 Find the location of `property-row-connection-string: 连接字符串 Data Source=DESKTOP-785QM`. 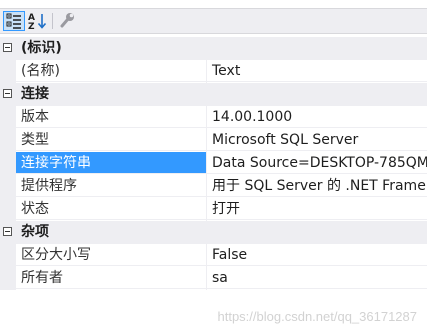

property-row-connection-string: 连接字符串 Data Source=DESKTOP-785QM is located at coordinates (213, 163).